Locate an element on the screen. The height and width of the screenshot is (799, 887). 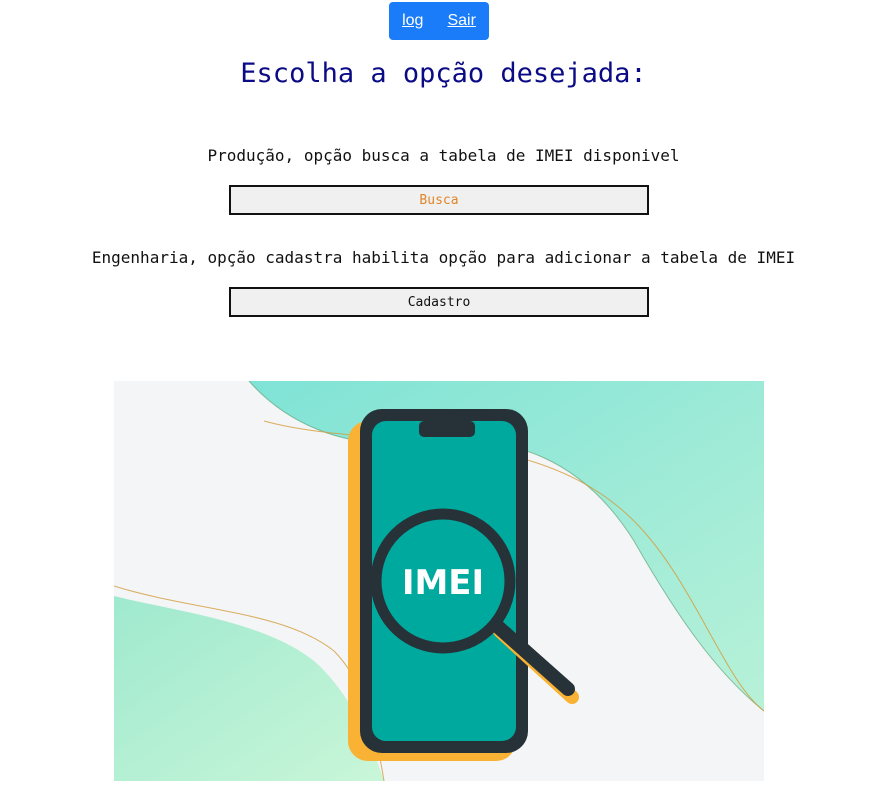
log-link: log is located at coordinates (412, 21).